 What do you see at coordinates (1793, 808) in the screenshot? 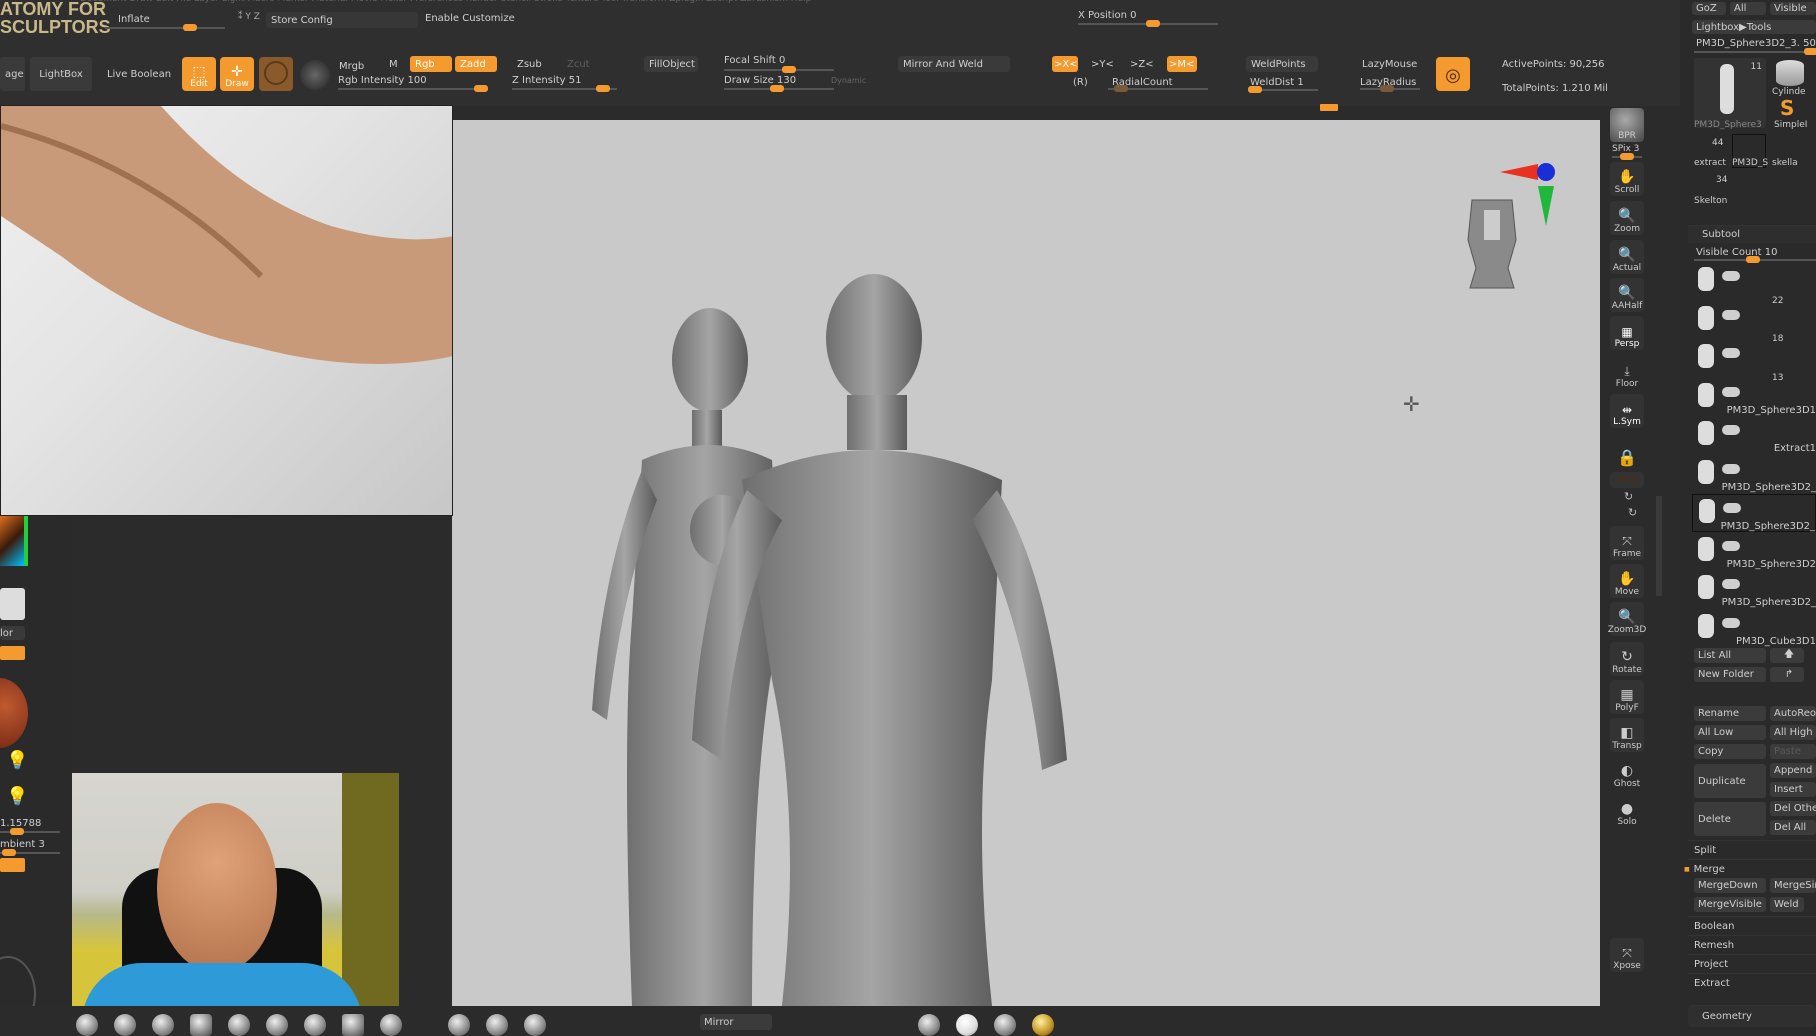
I see `del-other-button: Del Othe` at bounding box center [1793, 808].